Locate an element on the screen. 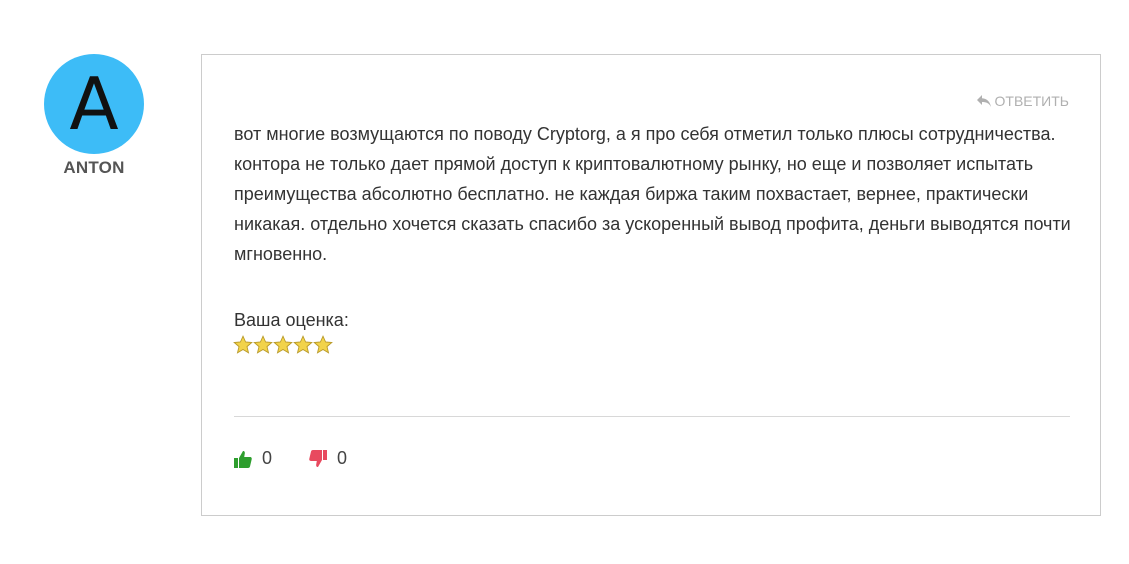  like-count: 0 is located at coordinates (267, 458).